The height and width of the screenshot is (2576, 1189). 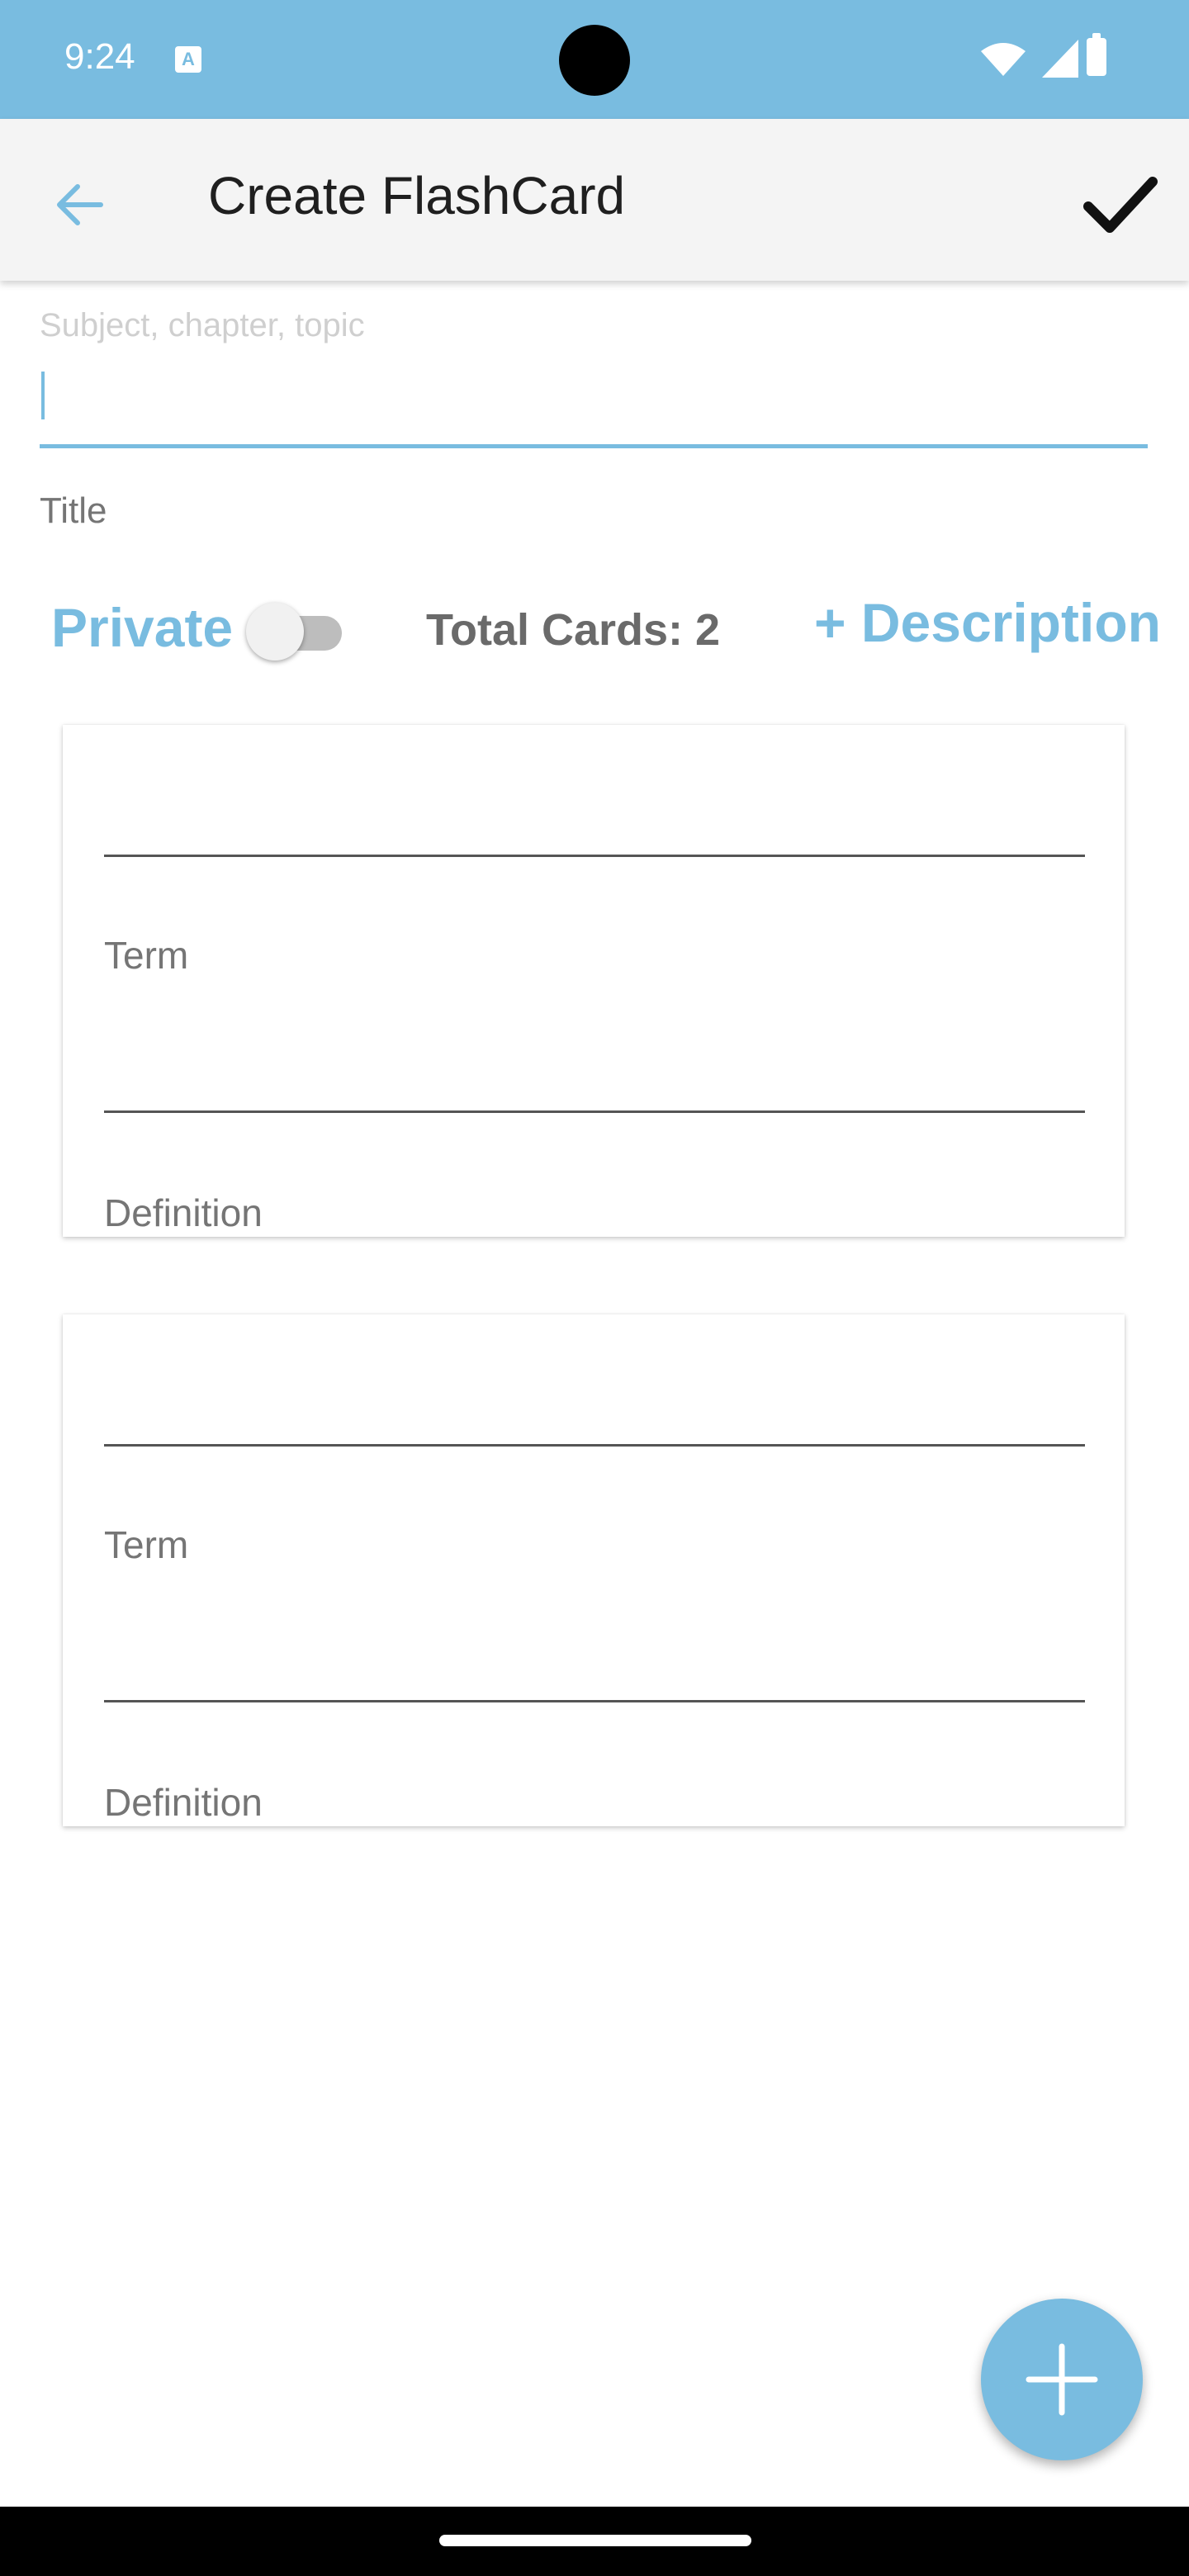 What do you see at coordinates (987, 622) in the screenshot?
I see `add-description-button: + Description` at bounding box center [987, 622].